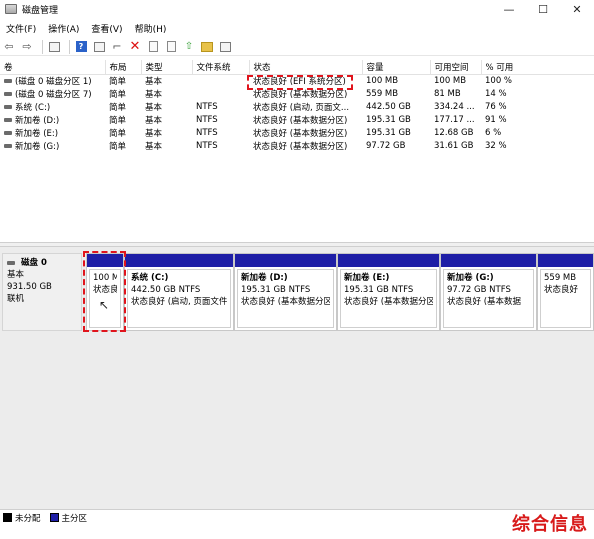 This screenshot has width=594, height=539. What do you see at coordinates (153, 47) in the screenshot?
I see `export-icon` at bounding box center [153, 47].